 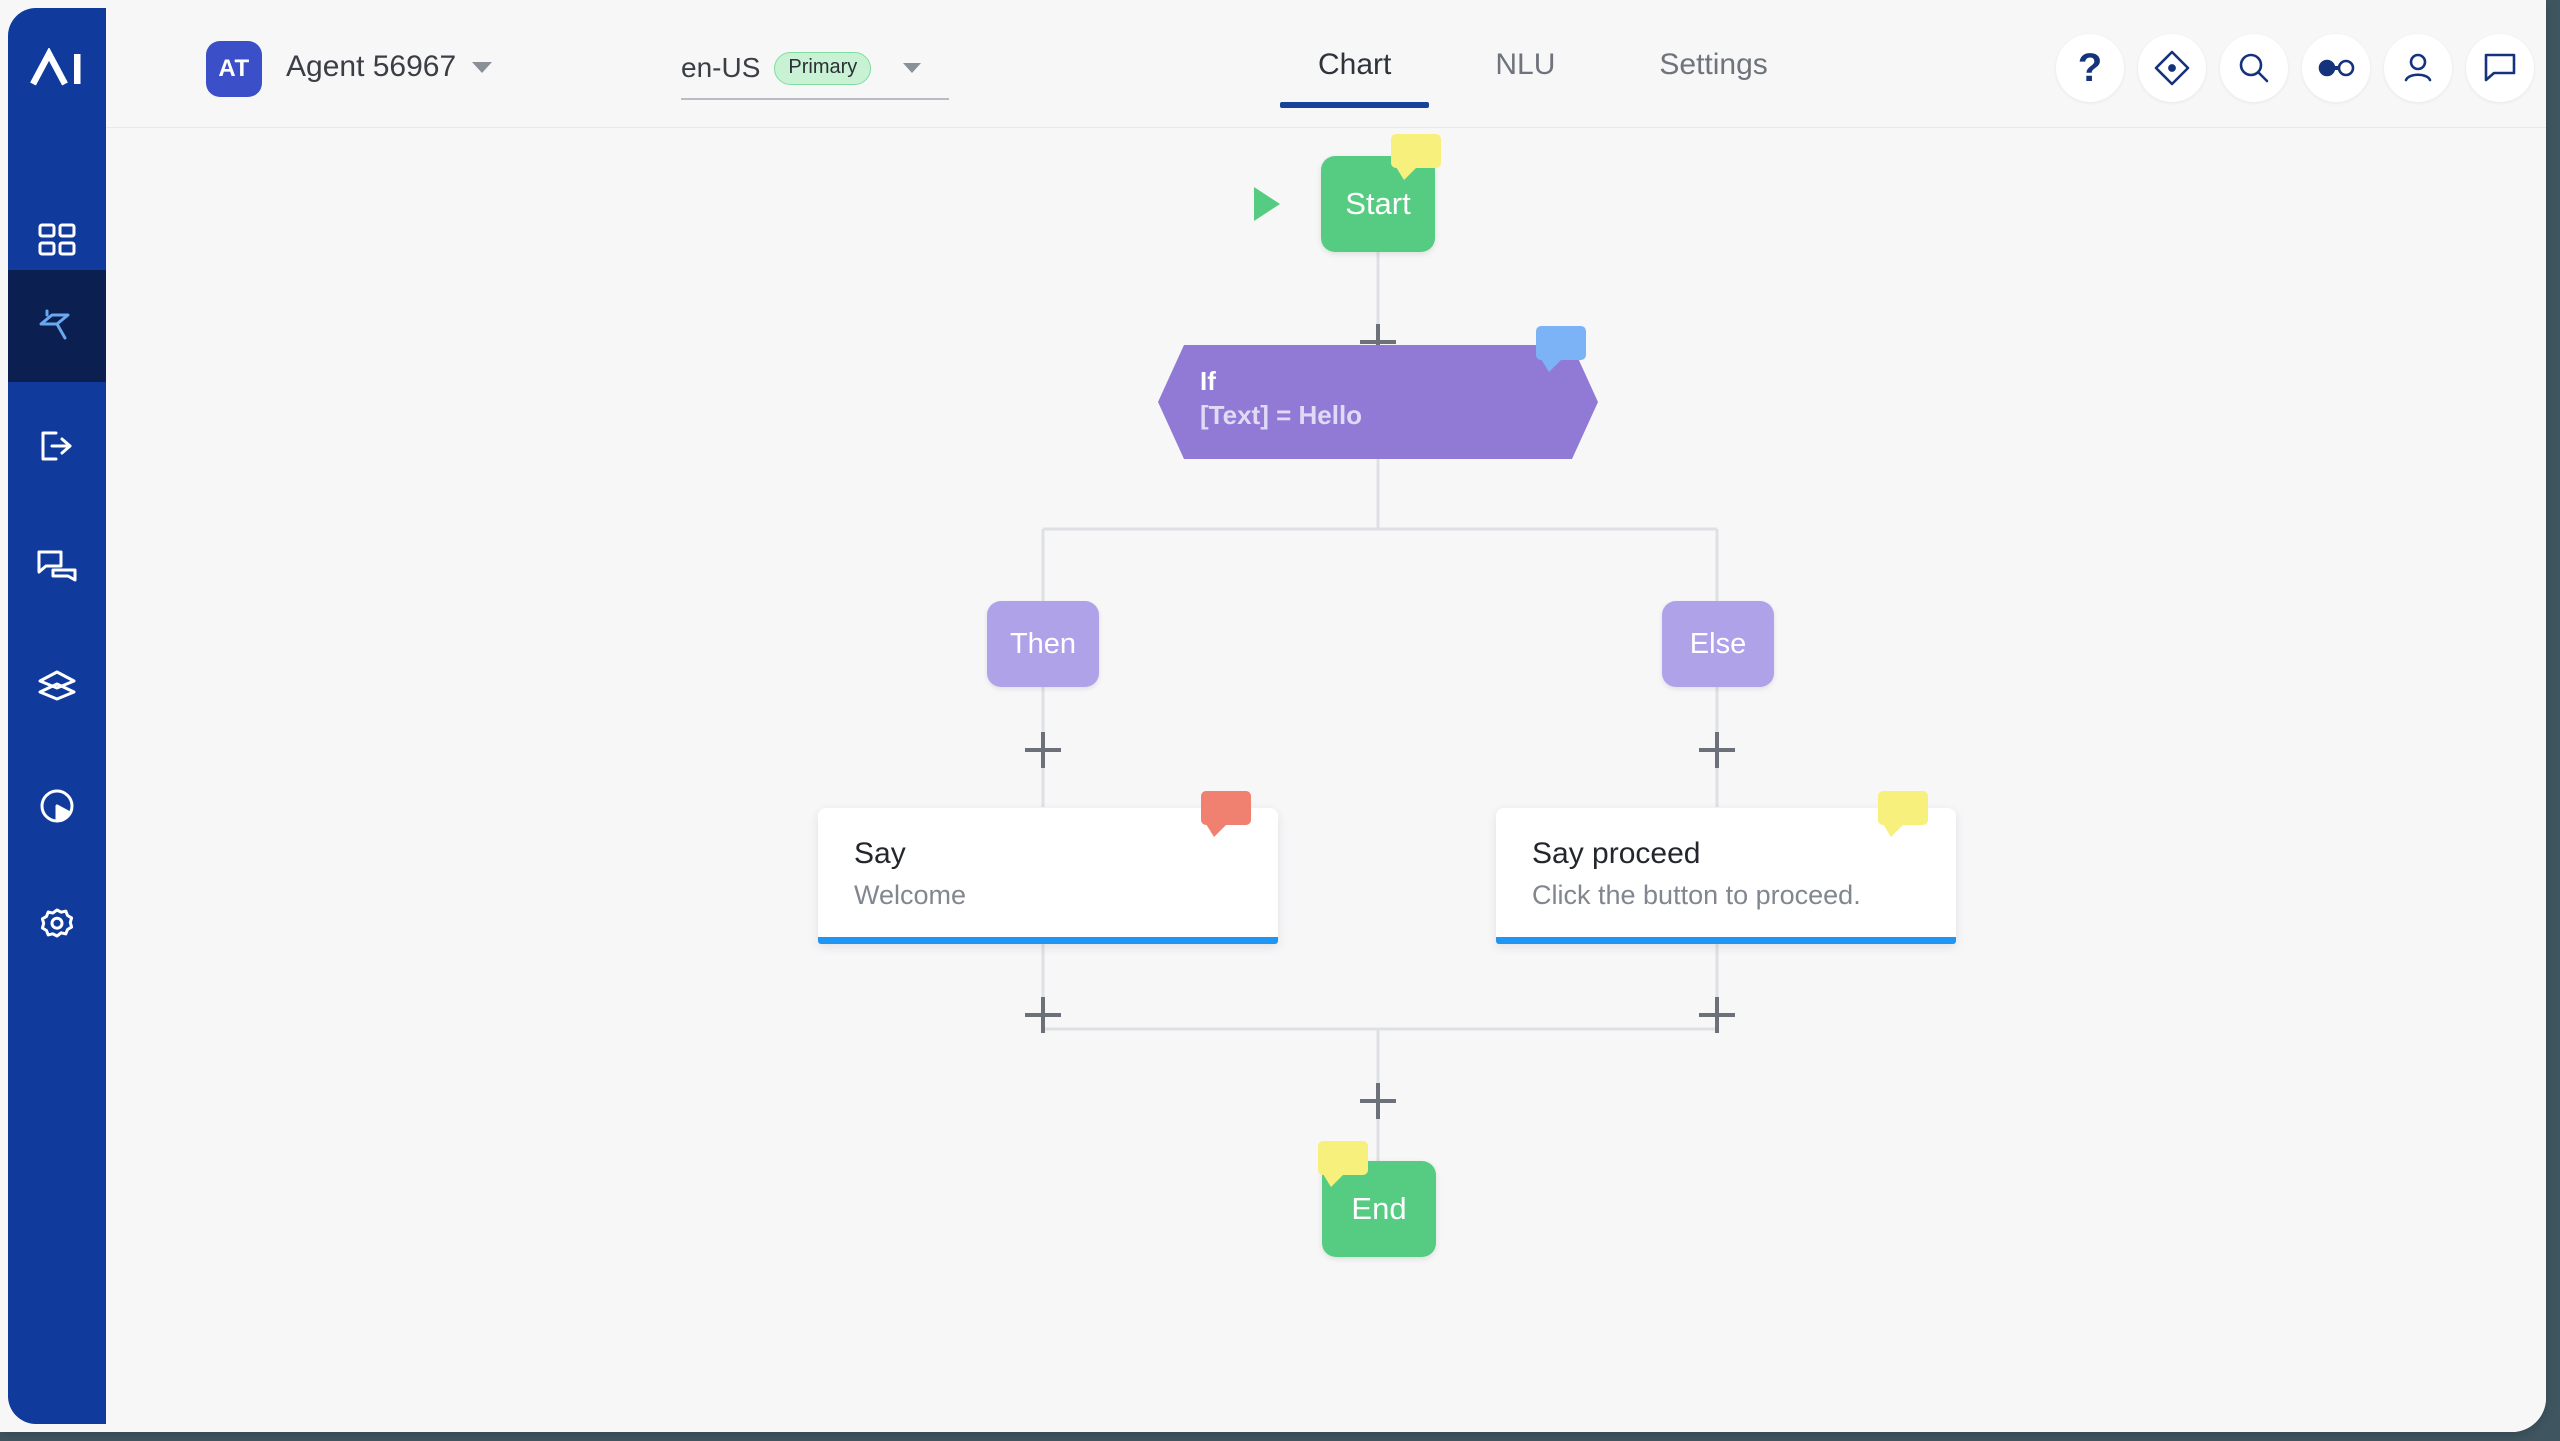 I want to click on add-node-before-end, so click(x=1378, y=1101).